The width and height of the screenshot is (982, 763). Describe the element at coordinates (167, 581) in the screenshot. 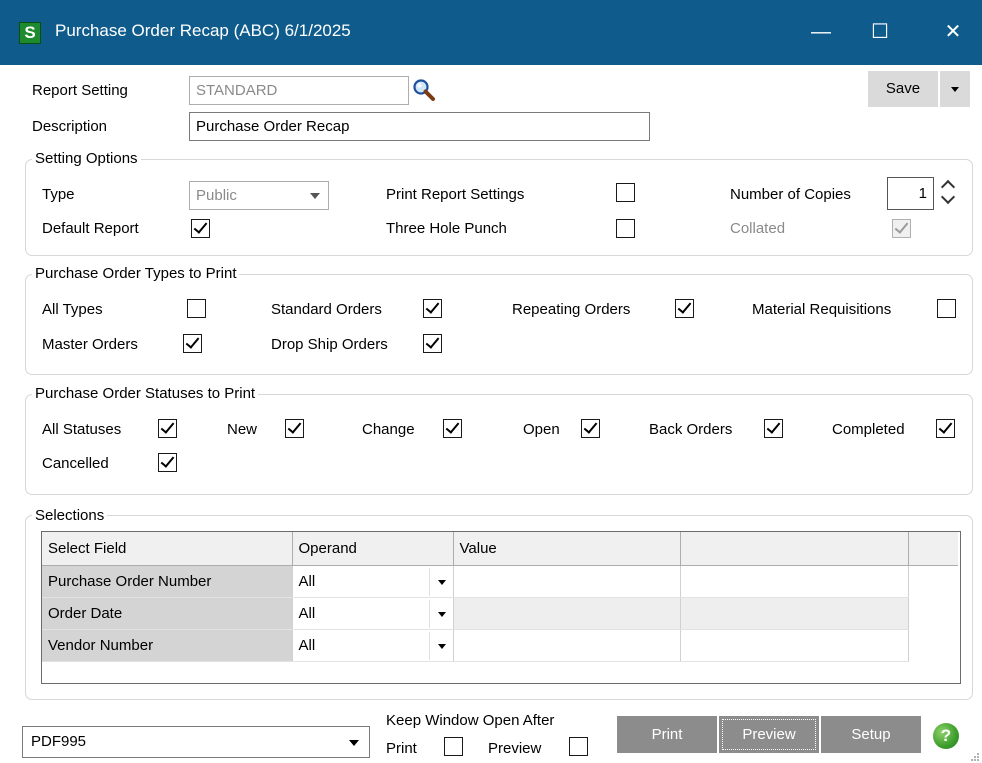

I see `select-field-cell: Purchase Order Number` at that location.